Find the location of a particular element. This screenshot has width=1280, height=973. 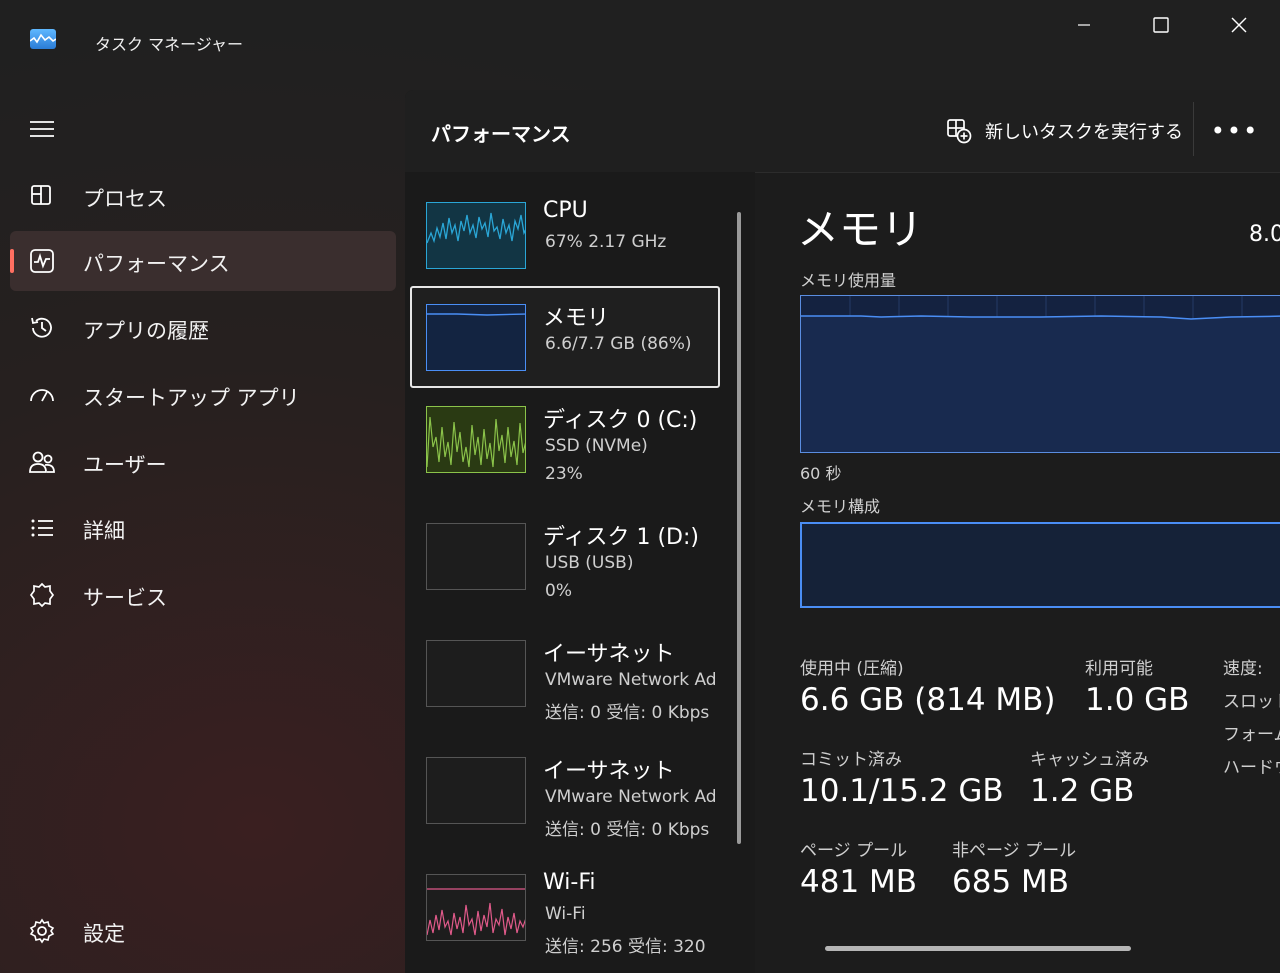

perf-item-detail: 6.6/7.7 GB (86%) is located at coordinates (618, 344).